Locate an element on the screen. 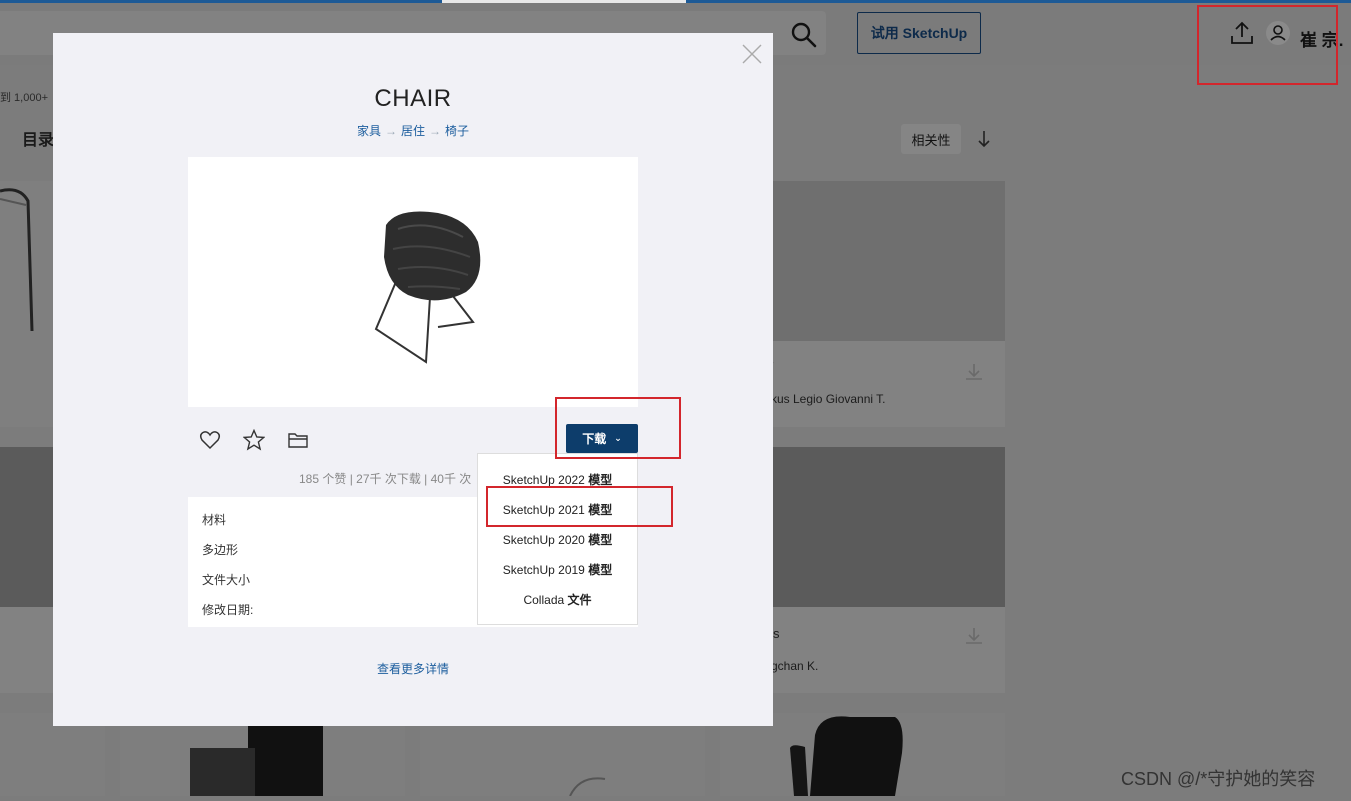 The image size is (1351, 801). detail-polygons: 多边形 is located at coordinates (220, 550).